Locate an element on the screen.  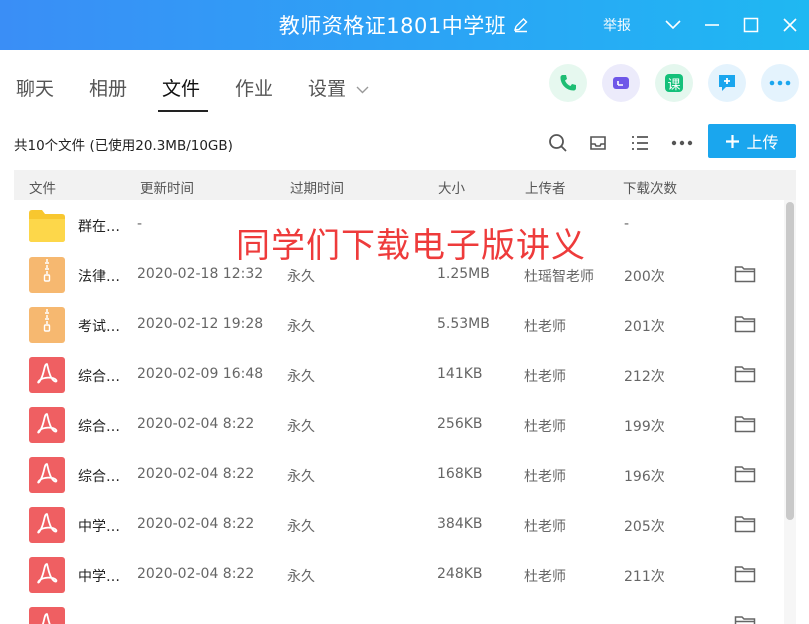
overlay-caption: 同学们下载电子版讲义 is located at coordinates (411, 246).